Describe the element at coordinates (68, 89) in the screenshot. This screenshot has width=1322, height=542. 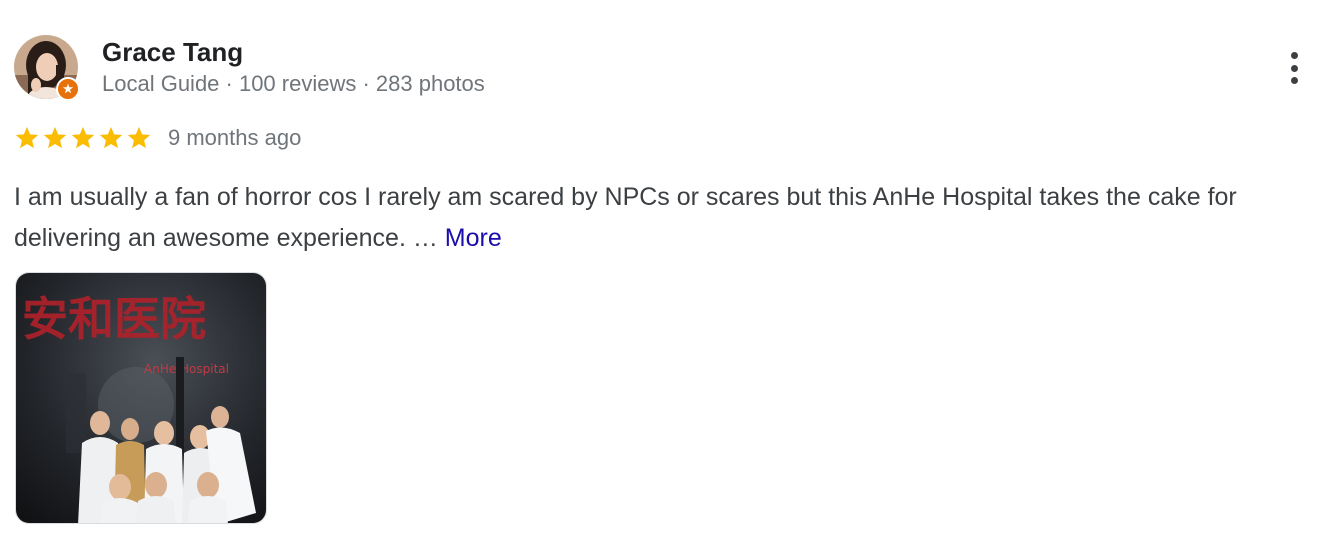
I see `local-guide-badge-icon` at that location.